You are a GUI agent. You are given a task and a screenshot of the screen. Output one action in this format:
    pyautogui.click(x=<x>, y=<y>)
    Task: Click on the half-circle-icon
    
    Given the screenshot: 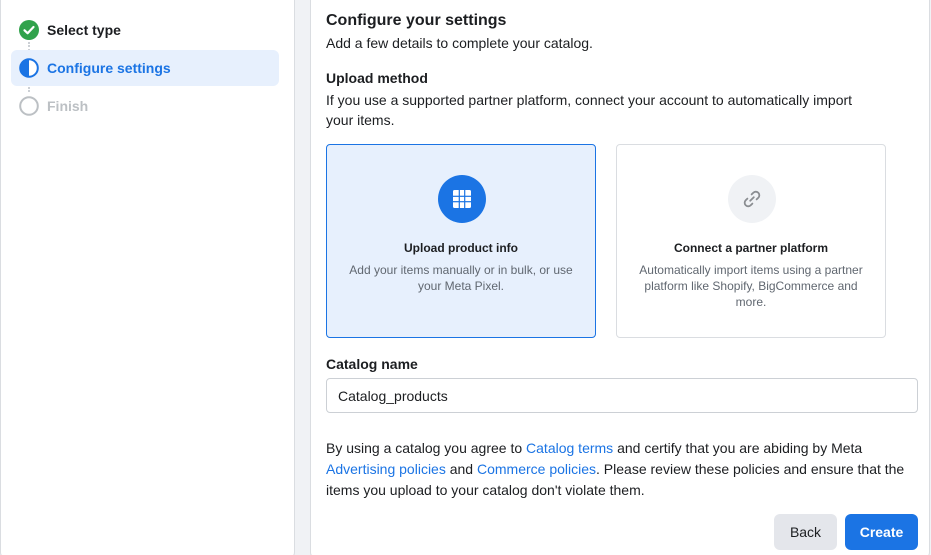 What is the action you would take?
    pyautogui.click(x=29, y=68)
    